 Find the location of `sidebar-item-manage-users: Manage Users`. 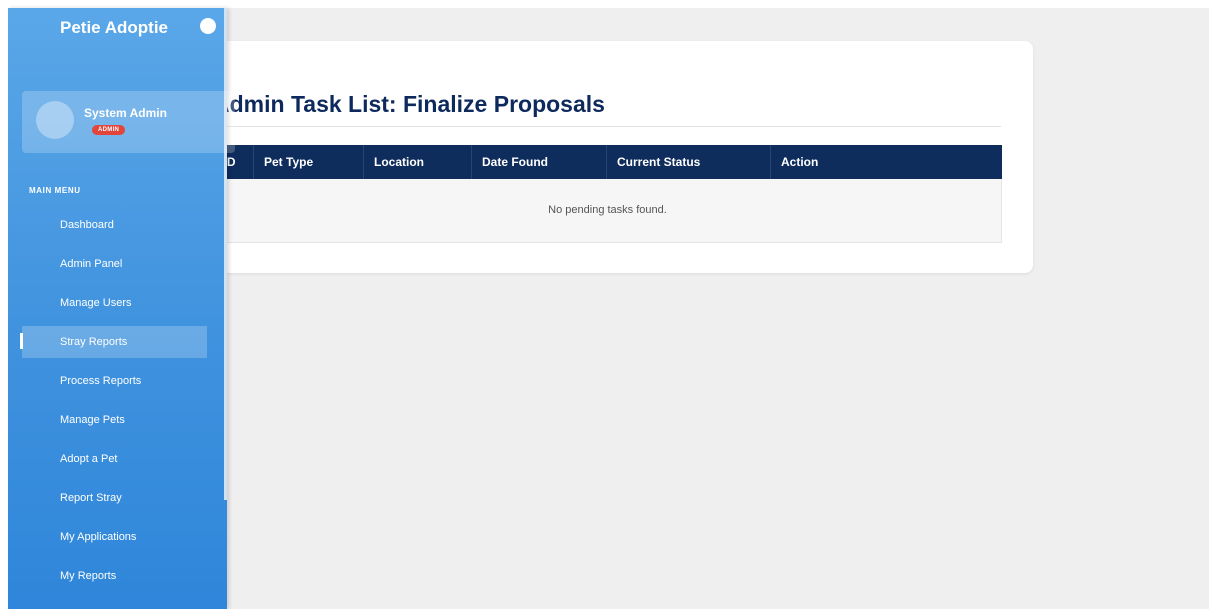

sidebar-item-manage-users: Manage Users is located at coordinates (140, 303).